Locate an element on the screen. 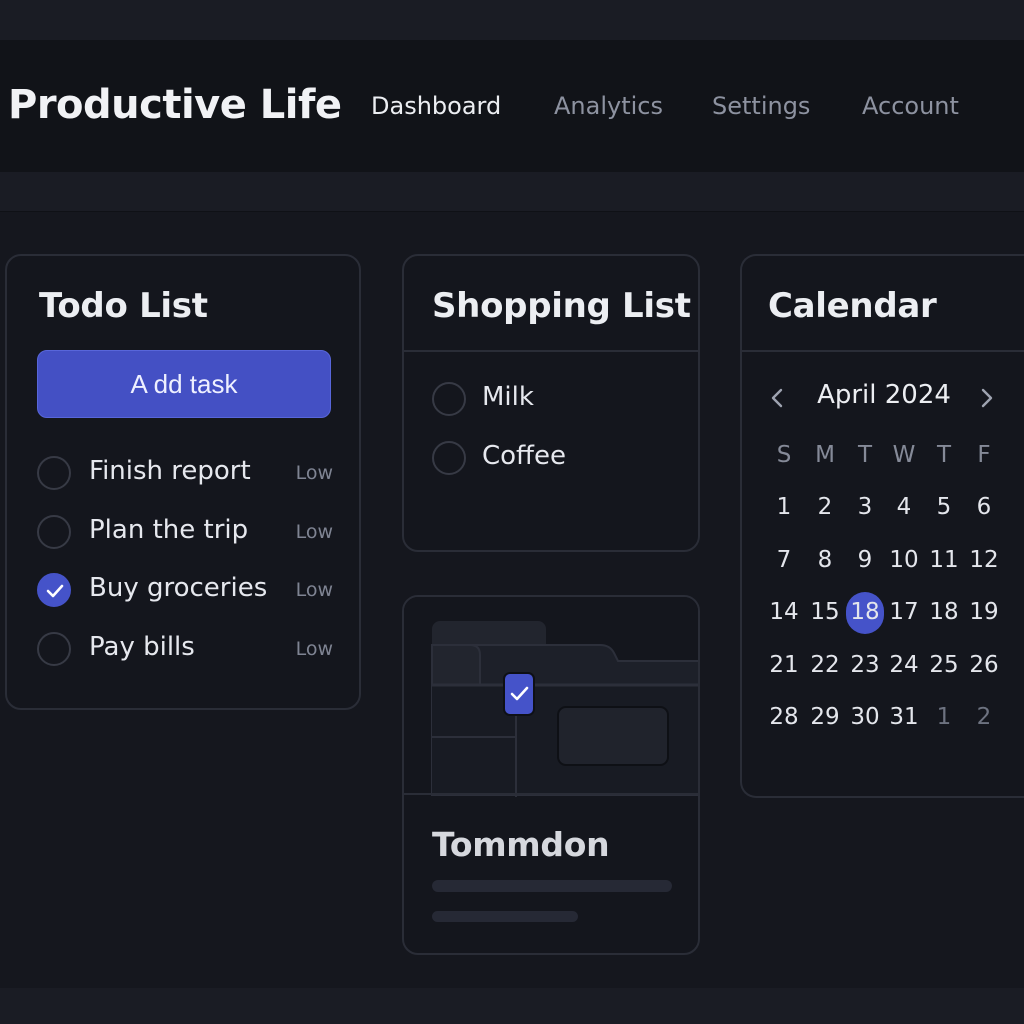 Image resolution: width=1024 pixels, height=1024 pixels. calendar-day: 17 is located at coordinates (904, 612).